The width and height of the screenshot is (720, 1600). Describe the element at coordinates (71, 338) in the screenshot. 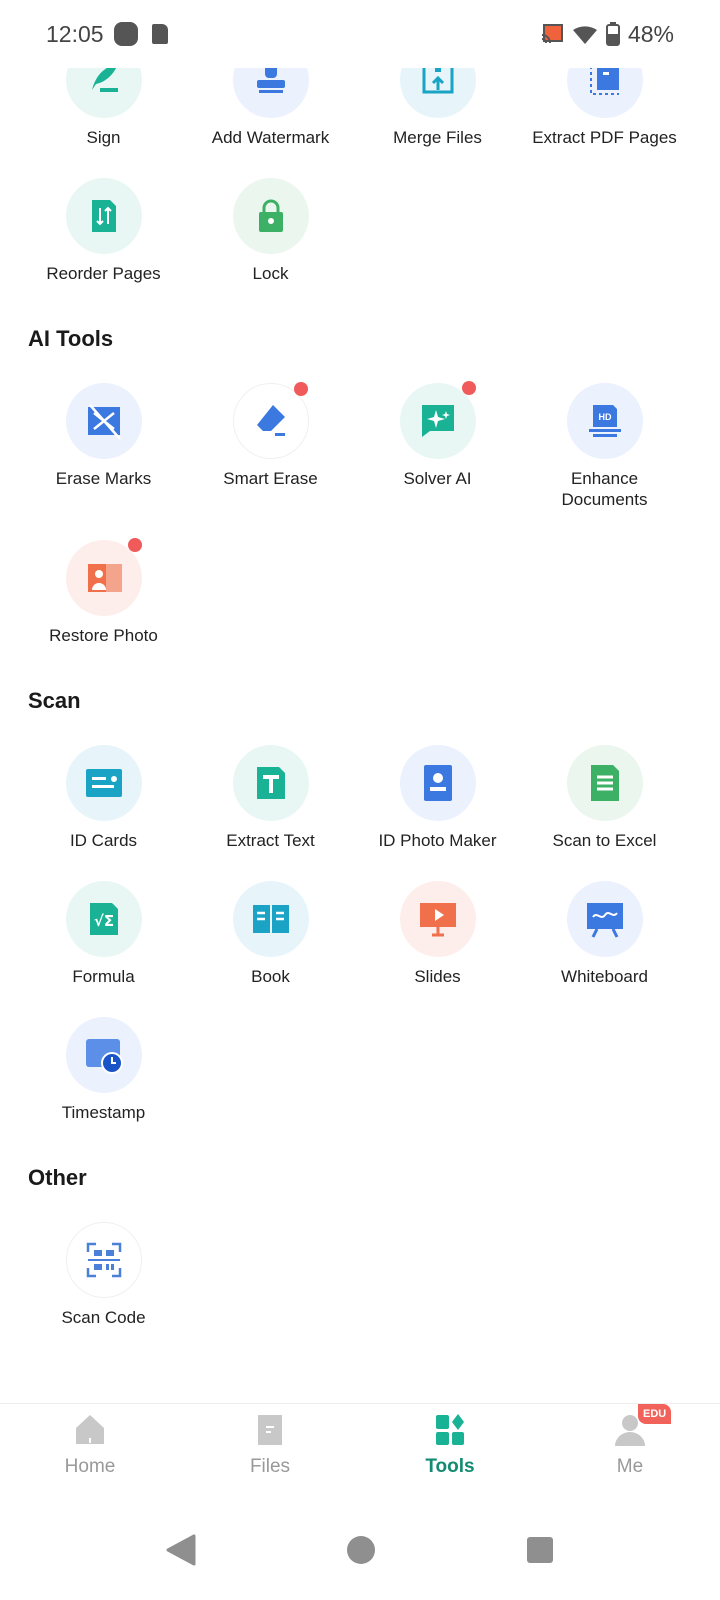

I see `section-title-ai-tools: AI Tools` at that location.